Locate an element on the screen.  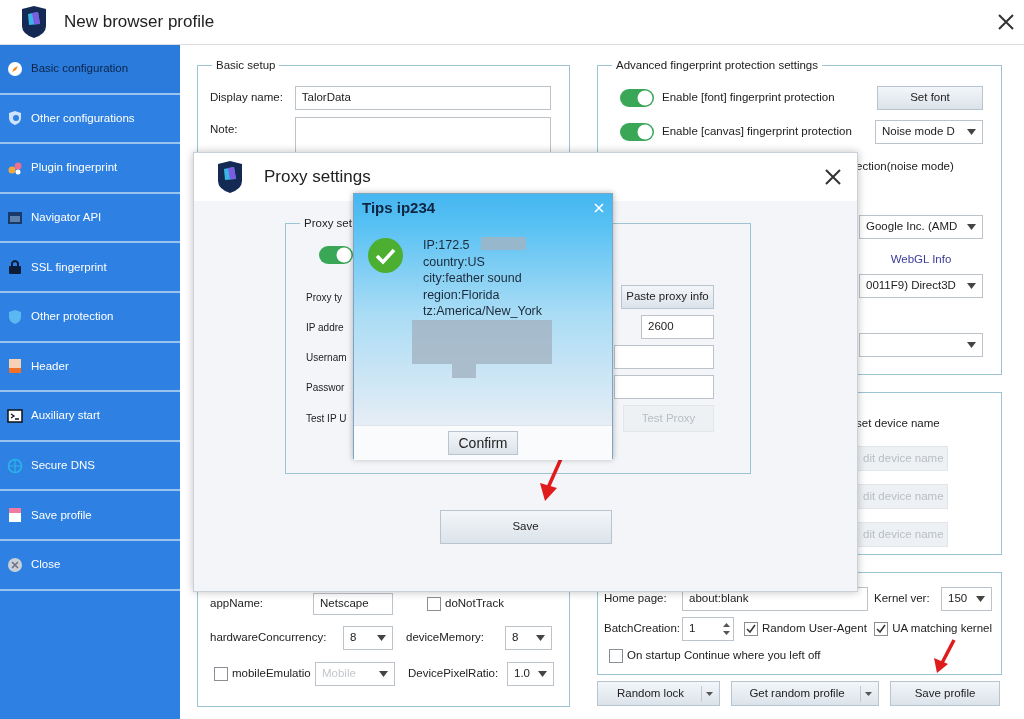
webgl-info-link: WebGL Info is located at coordinates (921, 259).